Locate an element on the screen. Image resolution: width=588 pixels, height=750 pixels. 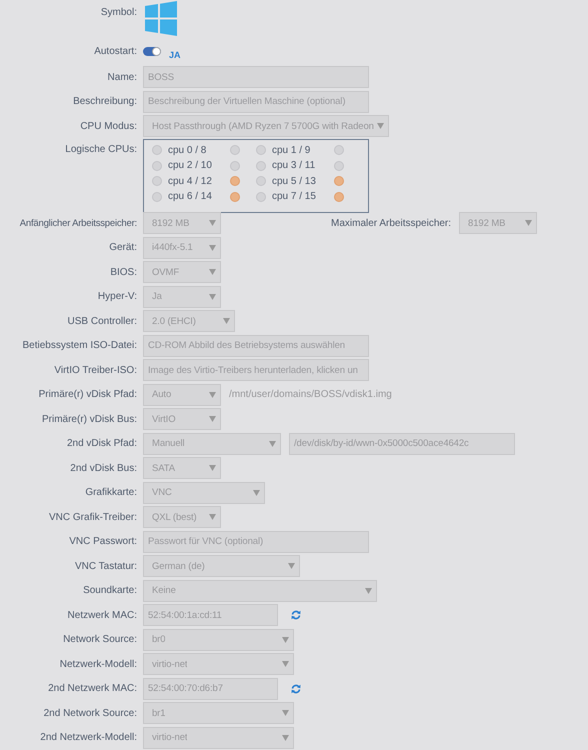
field-label: Primäre(r) vDisk Bus: is located at coordinates (88, 419).